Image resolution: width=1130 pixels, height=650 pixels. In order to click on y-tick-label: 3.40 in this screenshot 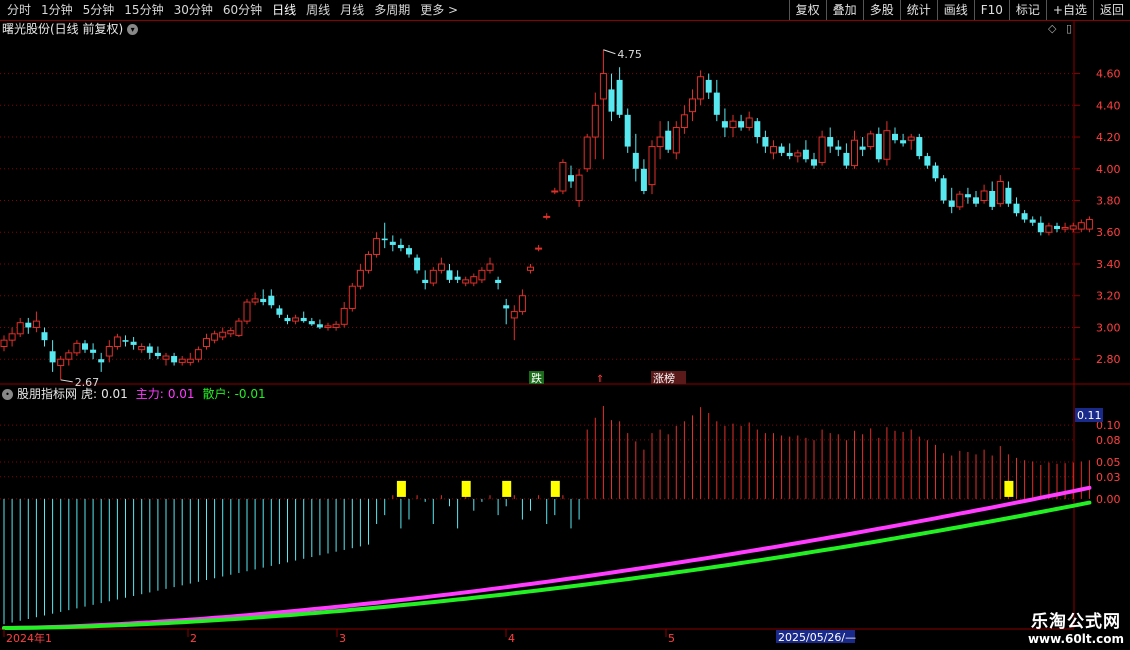, I will do `click(1108, 264)`.